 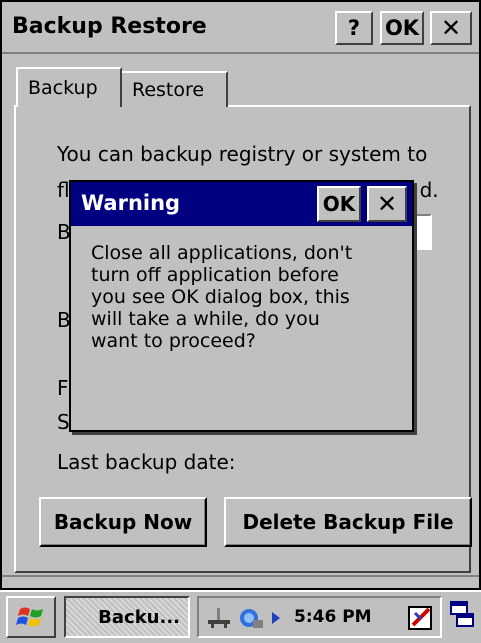 What do you see at coordinates (63, 388) in the screenshot?
I see `free-space-label: F` at bounding box center [63, 388].